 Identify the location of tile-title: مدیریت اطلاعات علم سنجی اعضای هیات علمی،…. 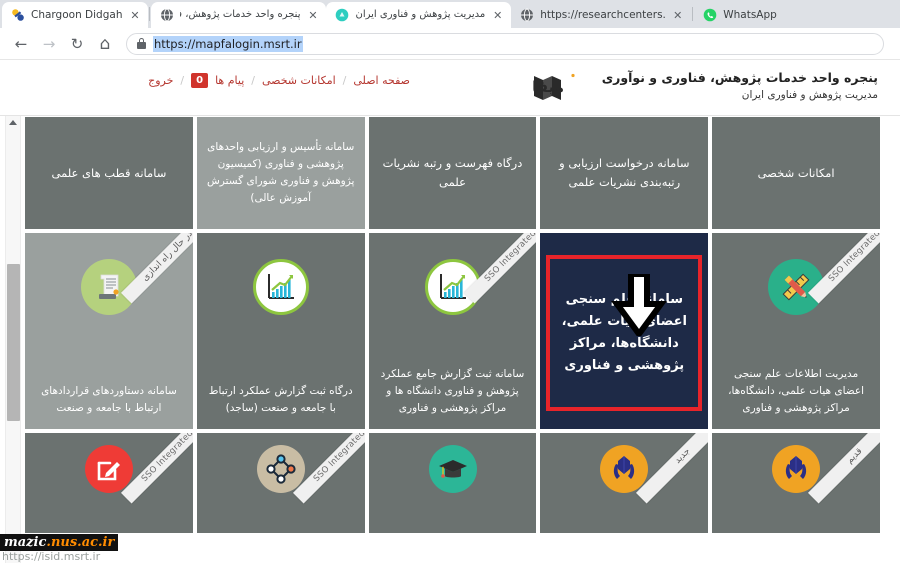
(796, 391).